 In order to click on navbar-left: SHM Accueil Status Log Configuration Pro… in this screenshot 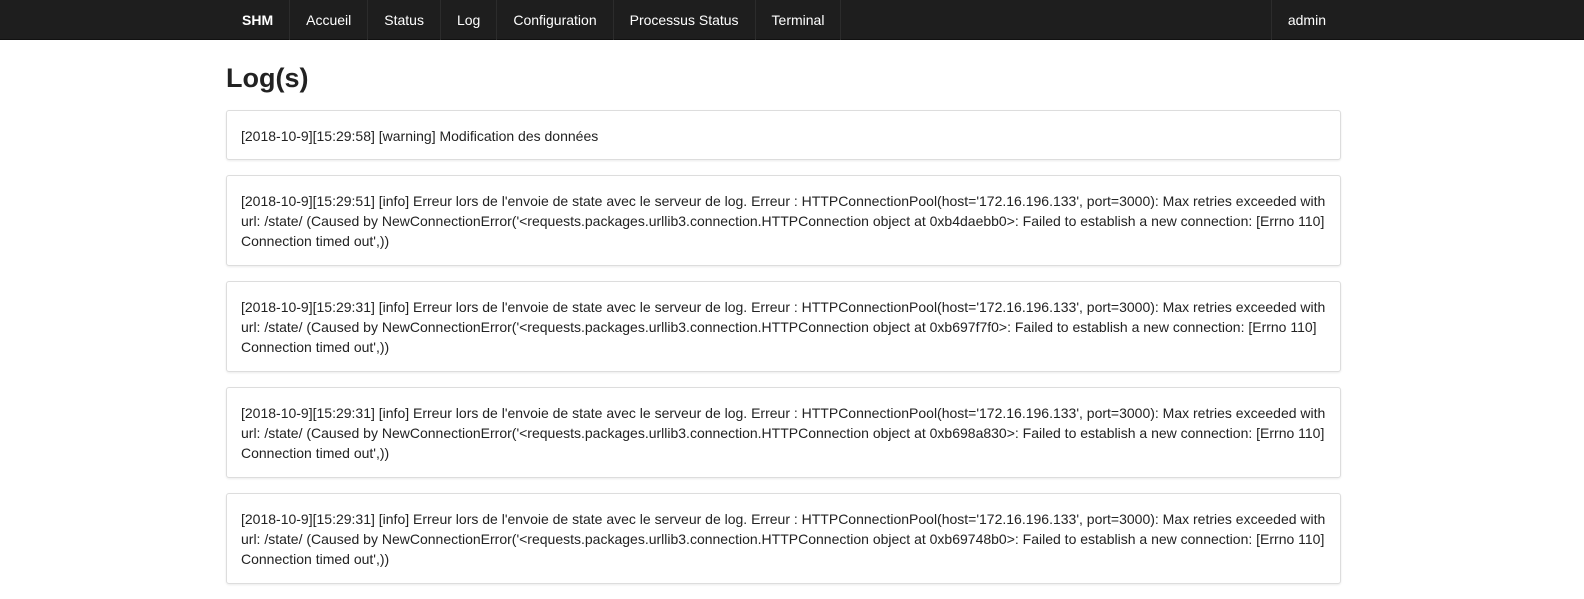, I will do `click(534, 20)`.